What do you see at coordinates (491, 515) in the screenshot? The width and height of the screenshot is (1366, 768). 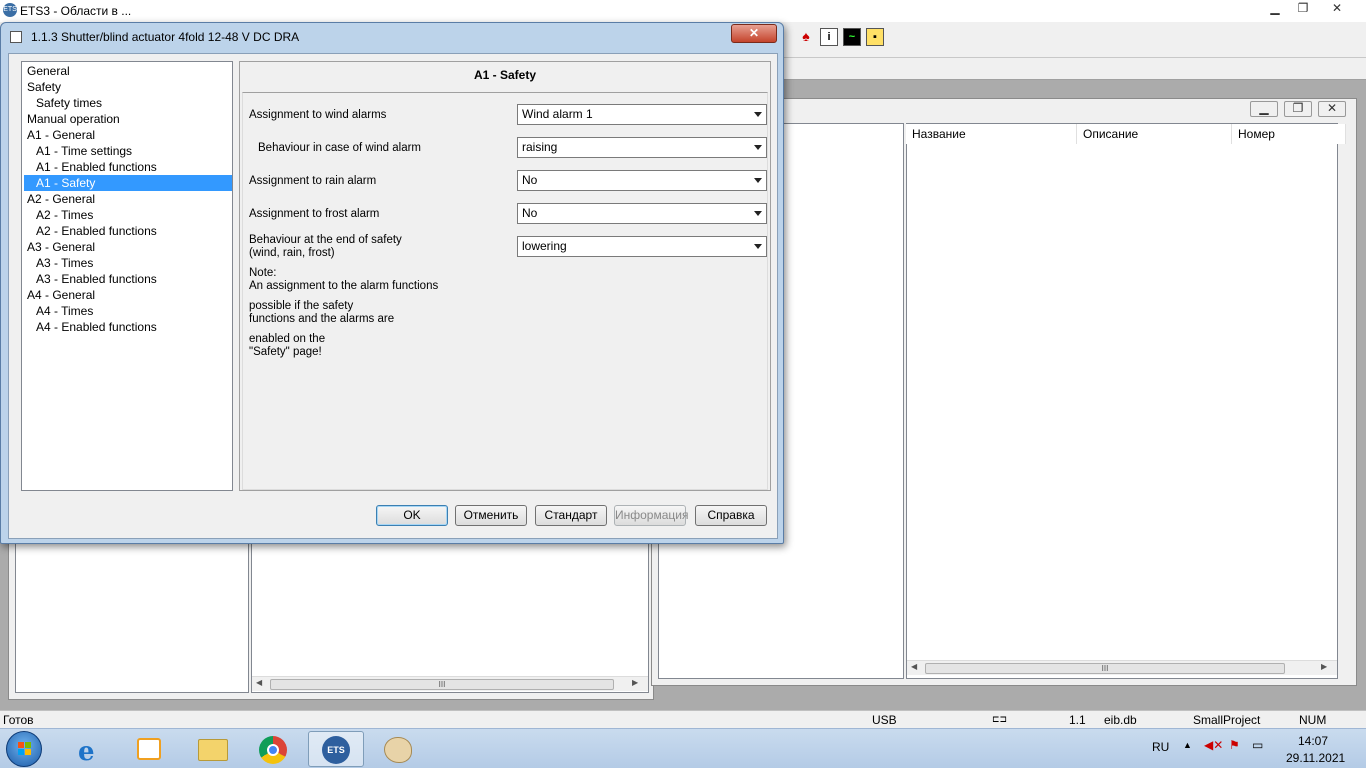 I see `cancel-button: Отменить` at bounding box center [491, 515].